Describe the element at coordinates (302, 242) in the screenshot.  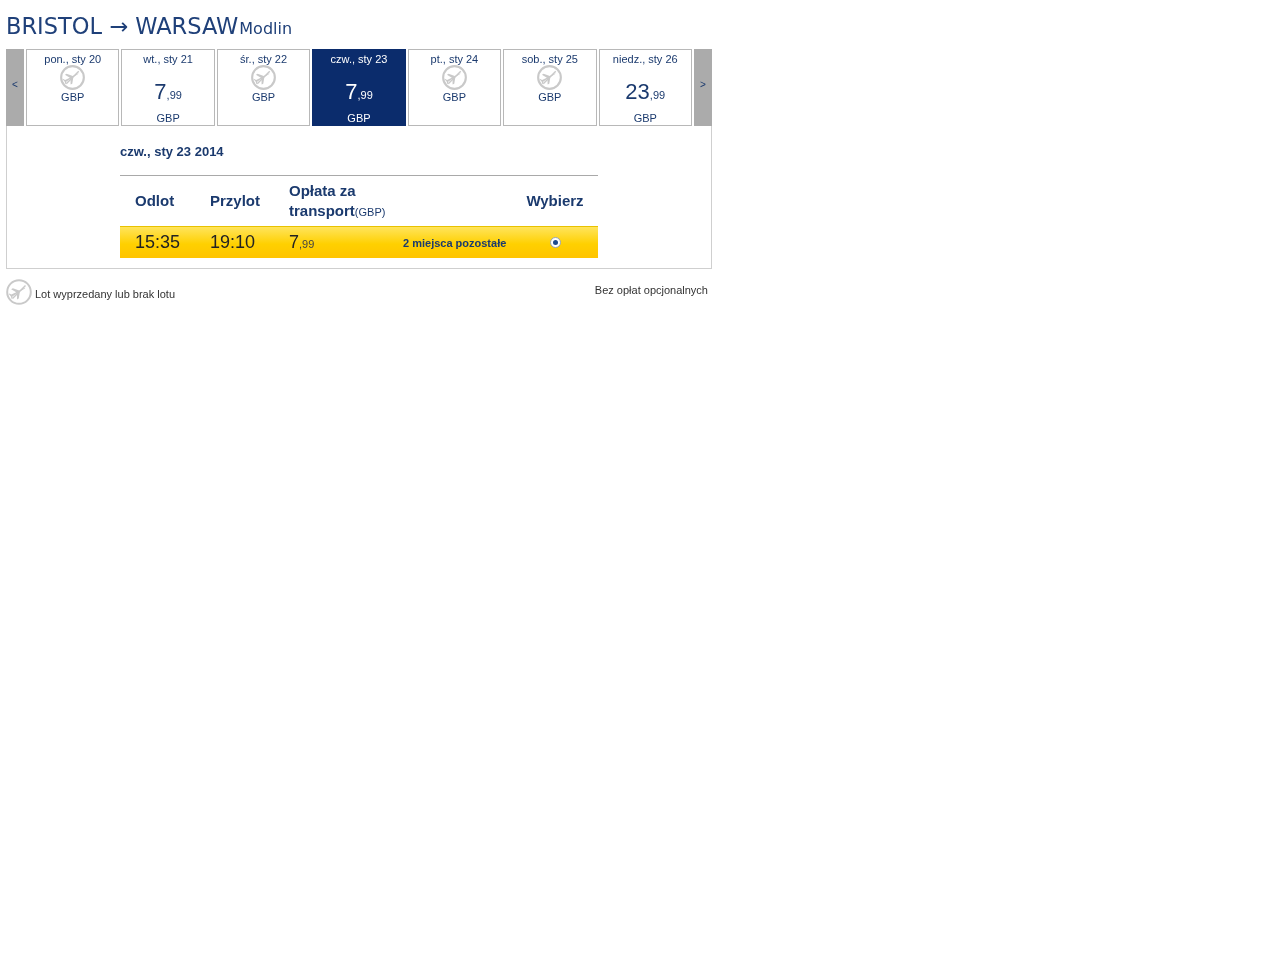
I see `fare-price: 7,99` at that location.